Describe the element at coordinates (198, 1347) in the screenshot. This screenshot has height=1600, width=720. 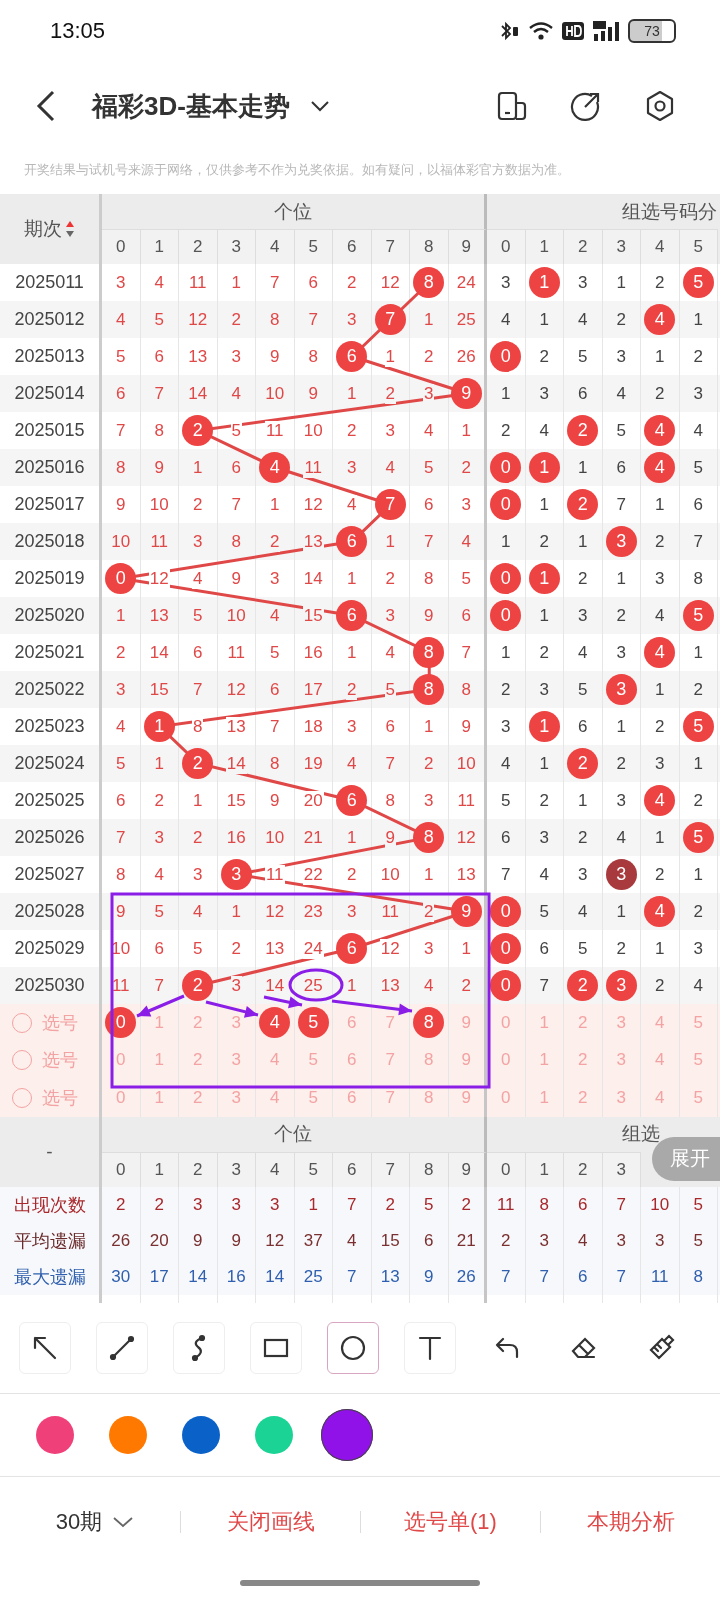
I see `curve-tool-button` at that location.